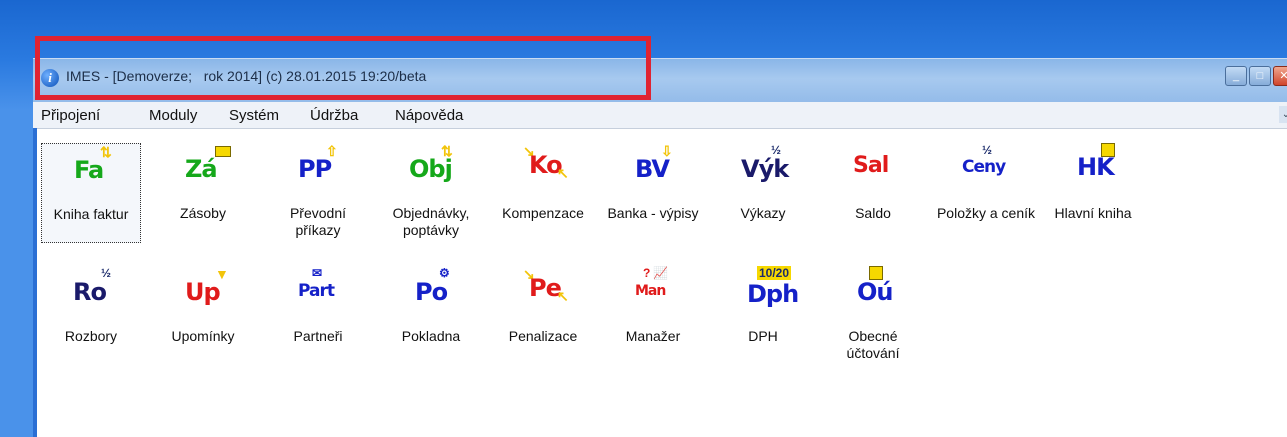 The image size is (1287, 437). Describe the element at coordinates (653, 213) in the screenshot. I see `tile-label: Banka - výpisy` at that location.